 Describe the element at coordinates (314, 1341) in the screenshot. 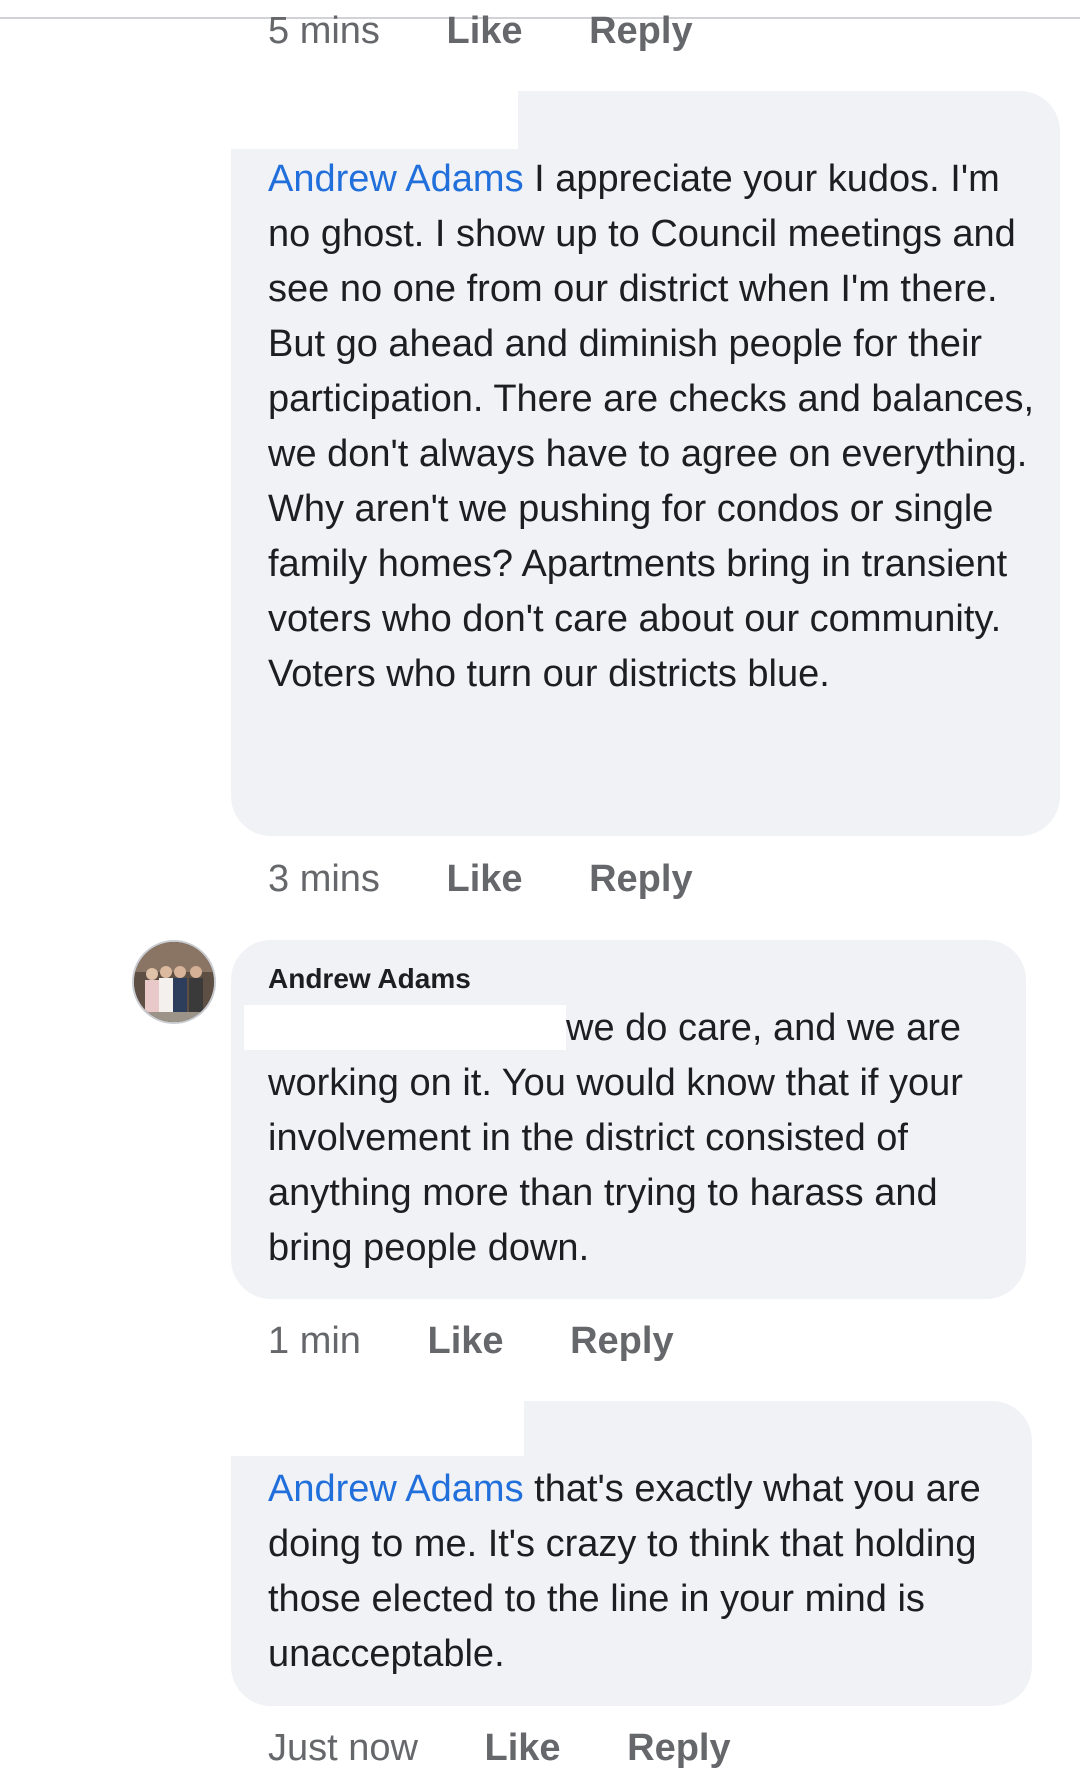

I see `comment-timestamp: 1 min` at that location.